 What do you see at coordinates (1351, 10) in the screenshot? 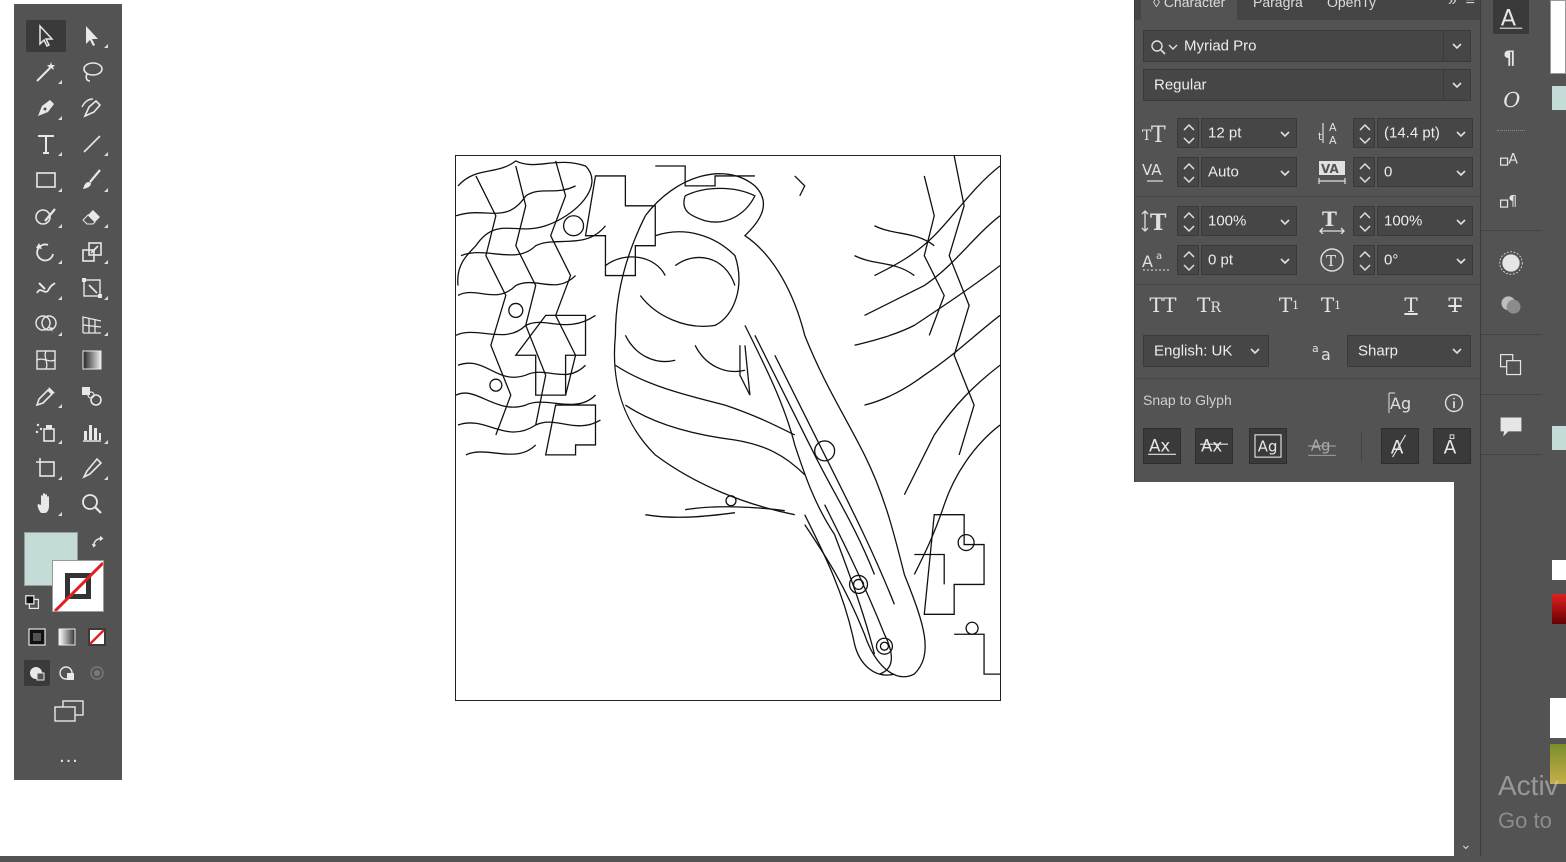
I see `tab-opentype: OpenTy` at bounding box center [1351, 10].